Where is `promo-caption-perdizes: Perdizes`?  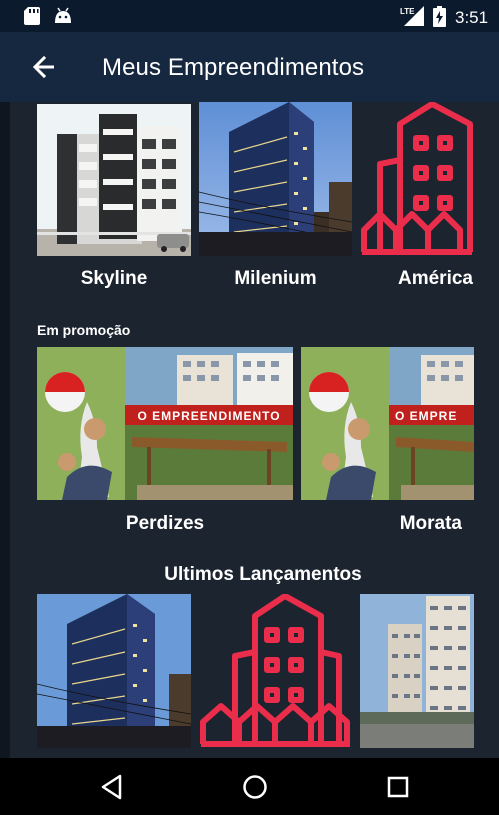 promo-caption-perdizes: Perdizes is located at coordinates (165, 523).